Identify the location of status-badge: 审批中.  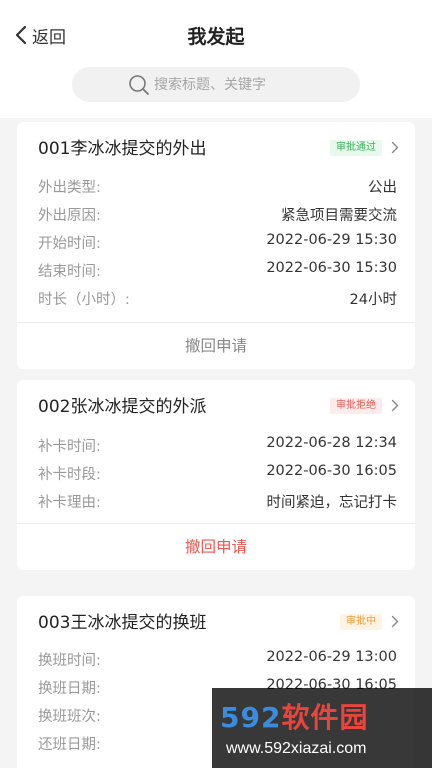
(361, 622).